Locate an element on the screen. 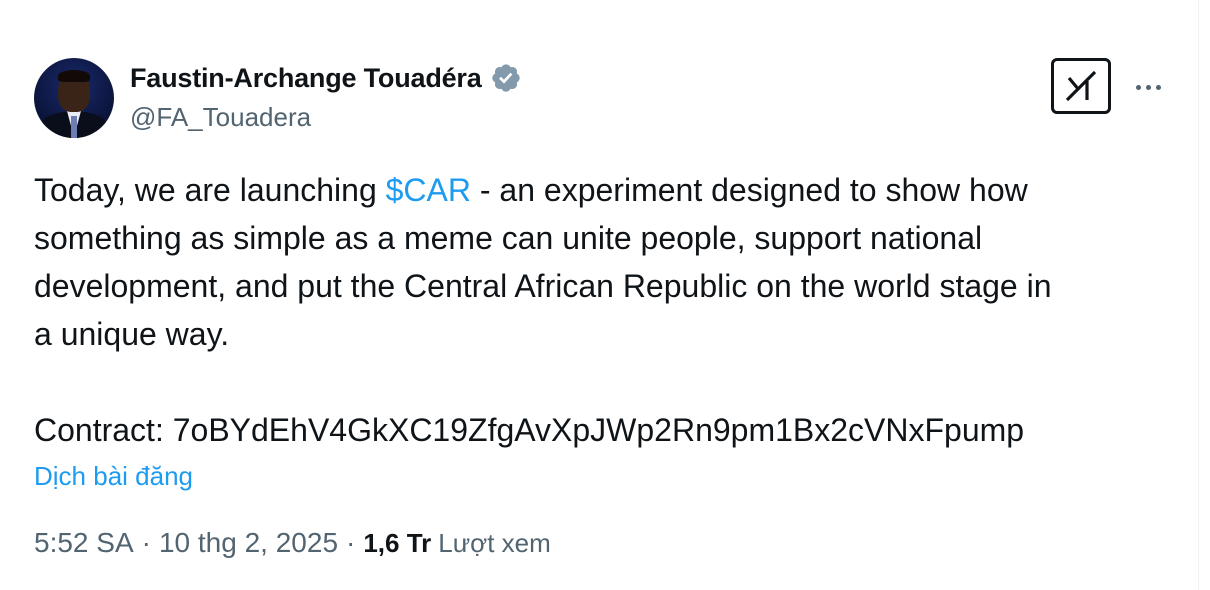 Image resolution: width=1210 pixels, height=590 pixels. author-name-row: Faustin-Archange Touadéra is located at coordinates (326, 78).